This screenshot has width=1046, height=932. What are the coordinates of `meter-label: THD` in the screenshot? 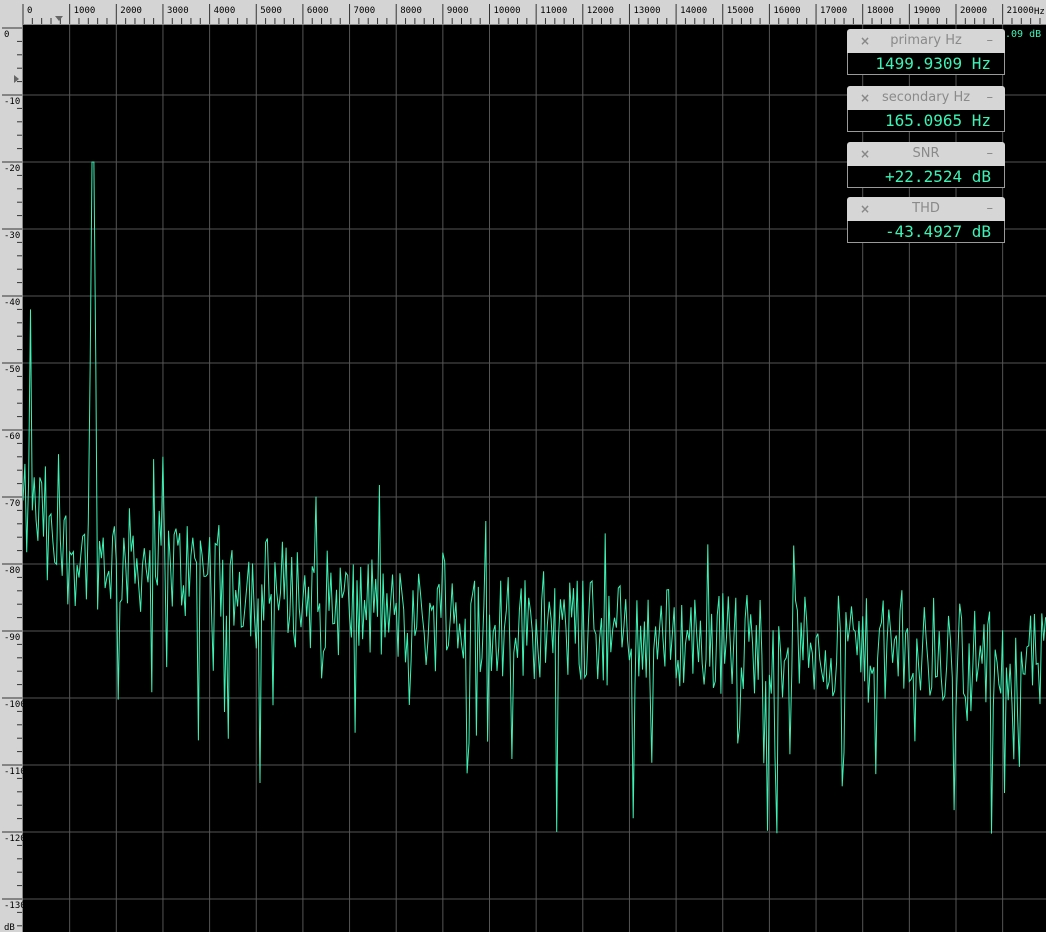 It's located at (926, 208).